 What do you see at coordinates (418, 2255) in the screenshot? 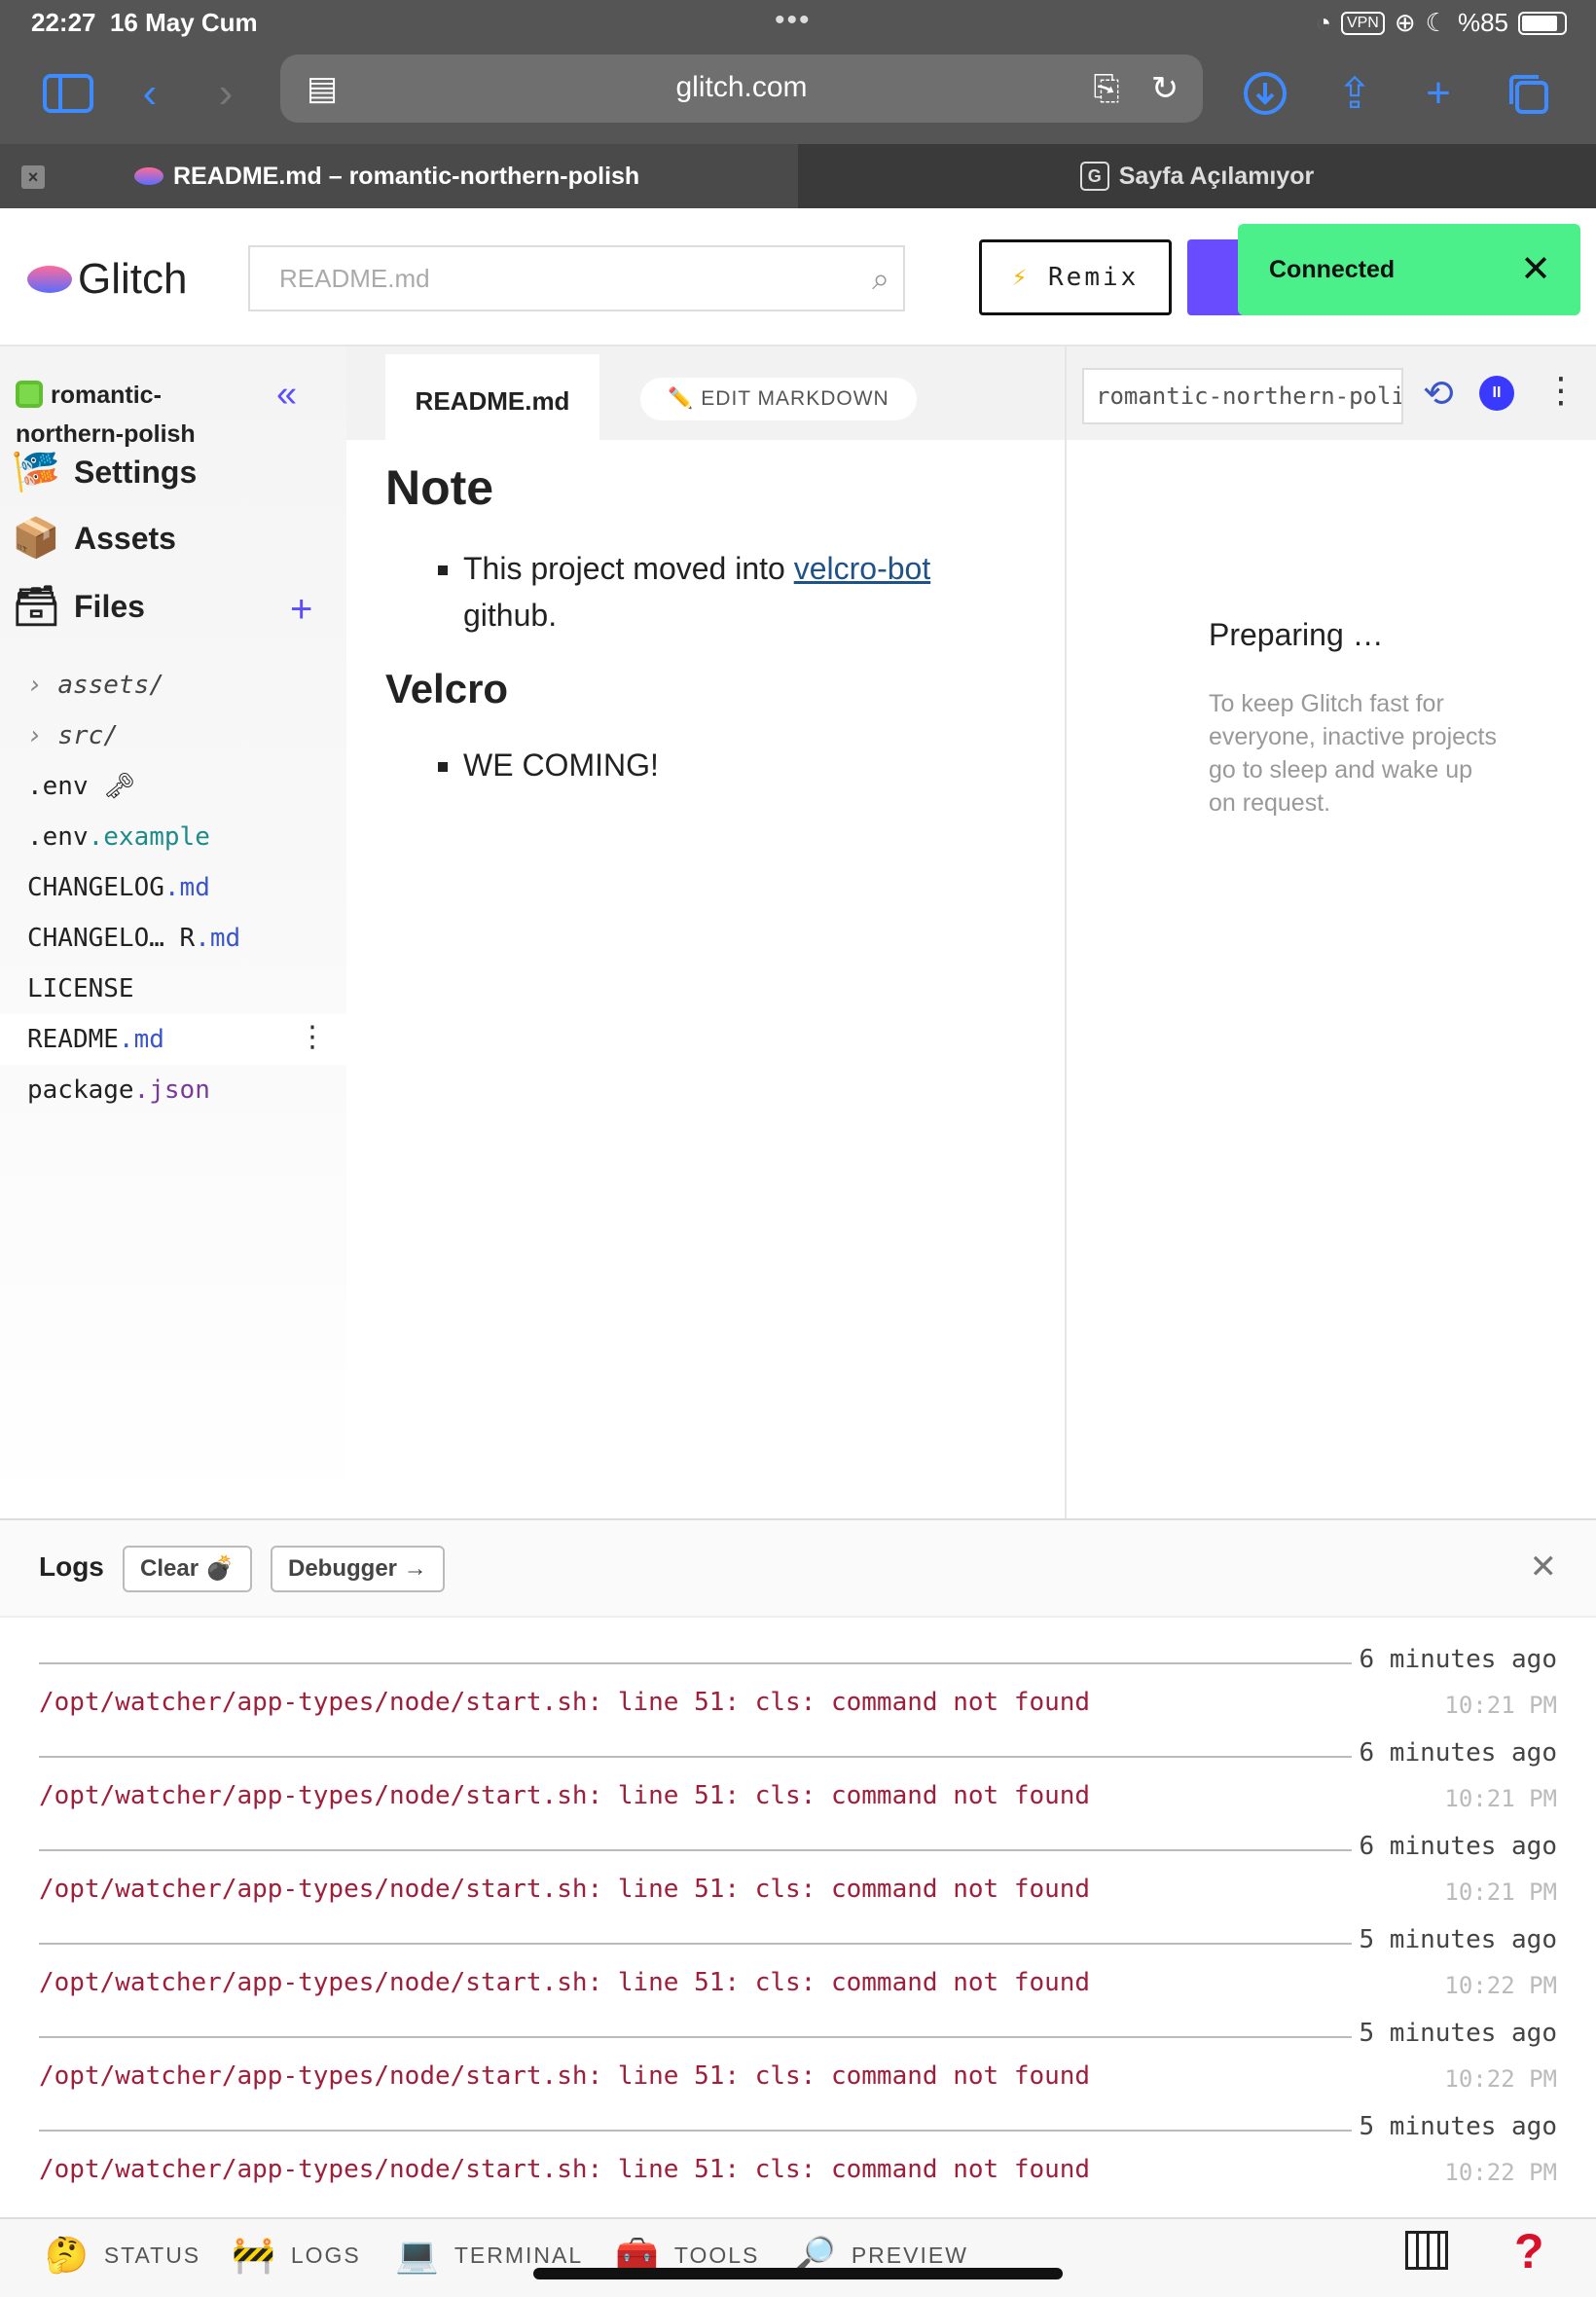
I see `laptop-icon: 💻` at bounding box center [418, 2255].